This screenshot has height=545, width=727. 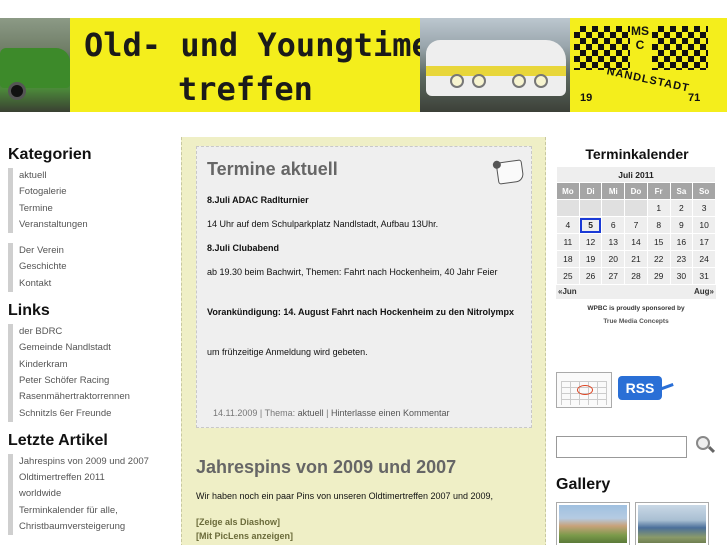 What do you see at coordinates (613, 225) in the screenshot?
I see `calendar-day: 6` at bounding box center [613, 225].